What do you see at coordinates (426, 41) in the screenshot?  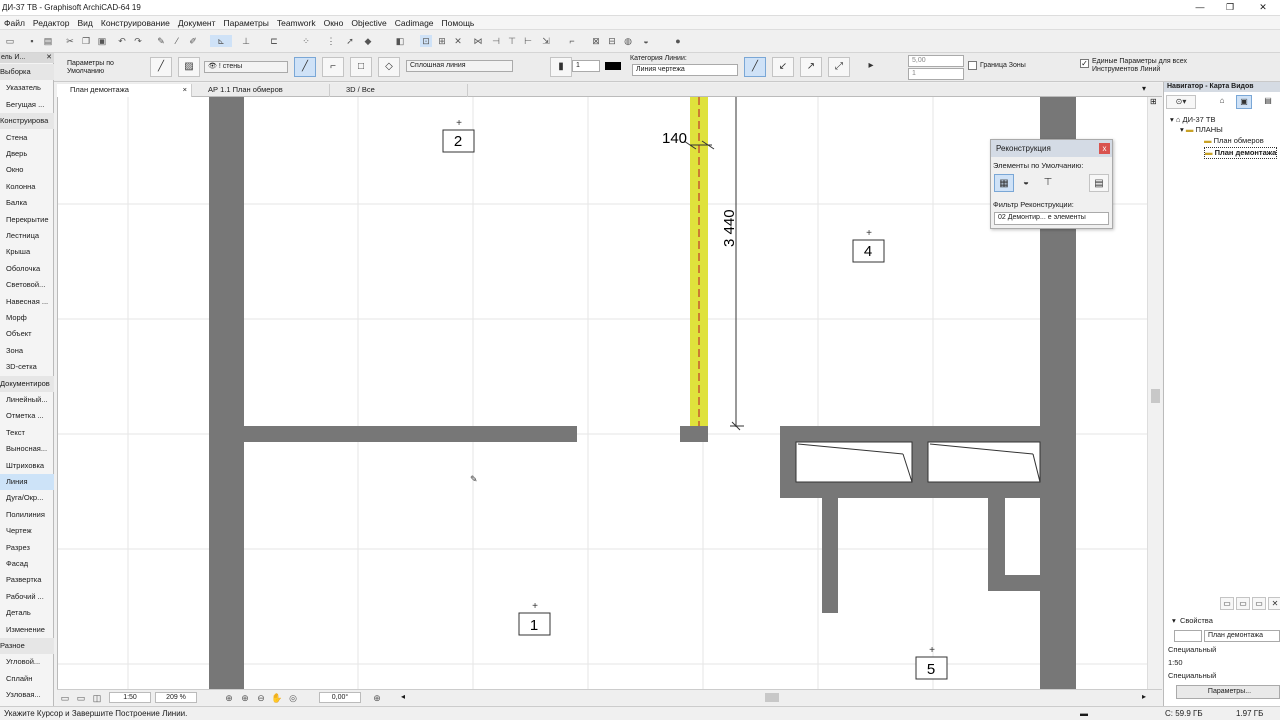 I see `trace-icon: ⊡` at bounding box center [426, 41].